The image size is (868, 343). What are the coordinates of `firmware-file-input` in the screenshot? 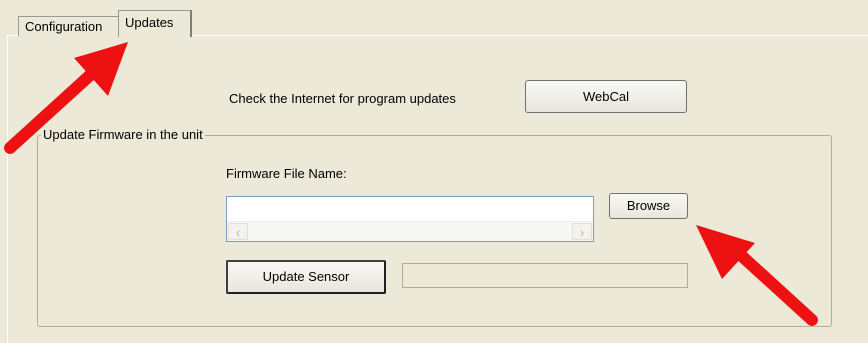 It's located at (410, 209).